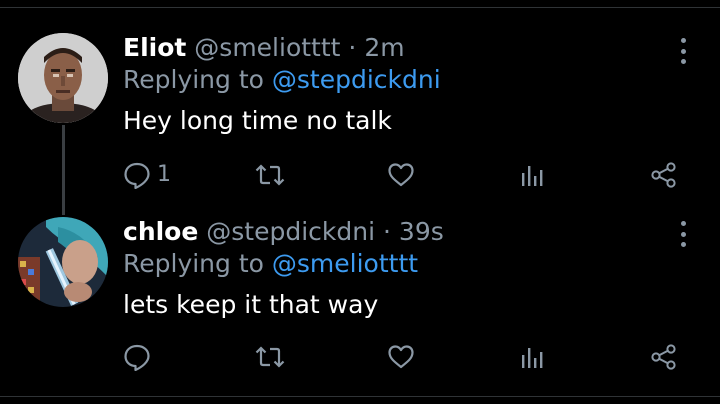  Describe the element at coordinates (384, 47) in the screenshot. I see `timestamp: 2m` at that location.